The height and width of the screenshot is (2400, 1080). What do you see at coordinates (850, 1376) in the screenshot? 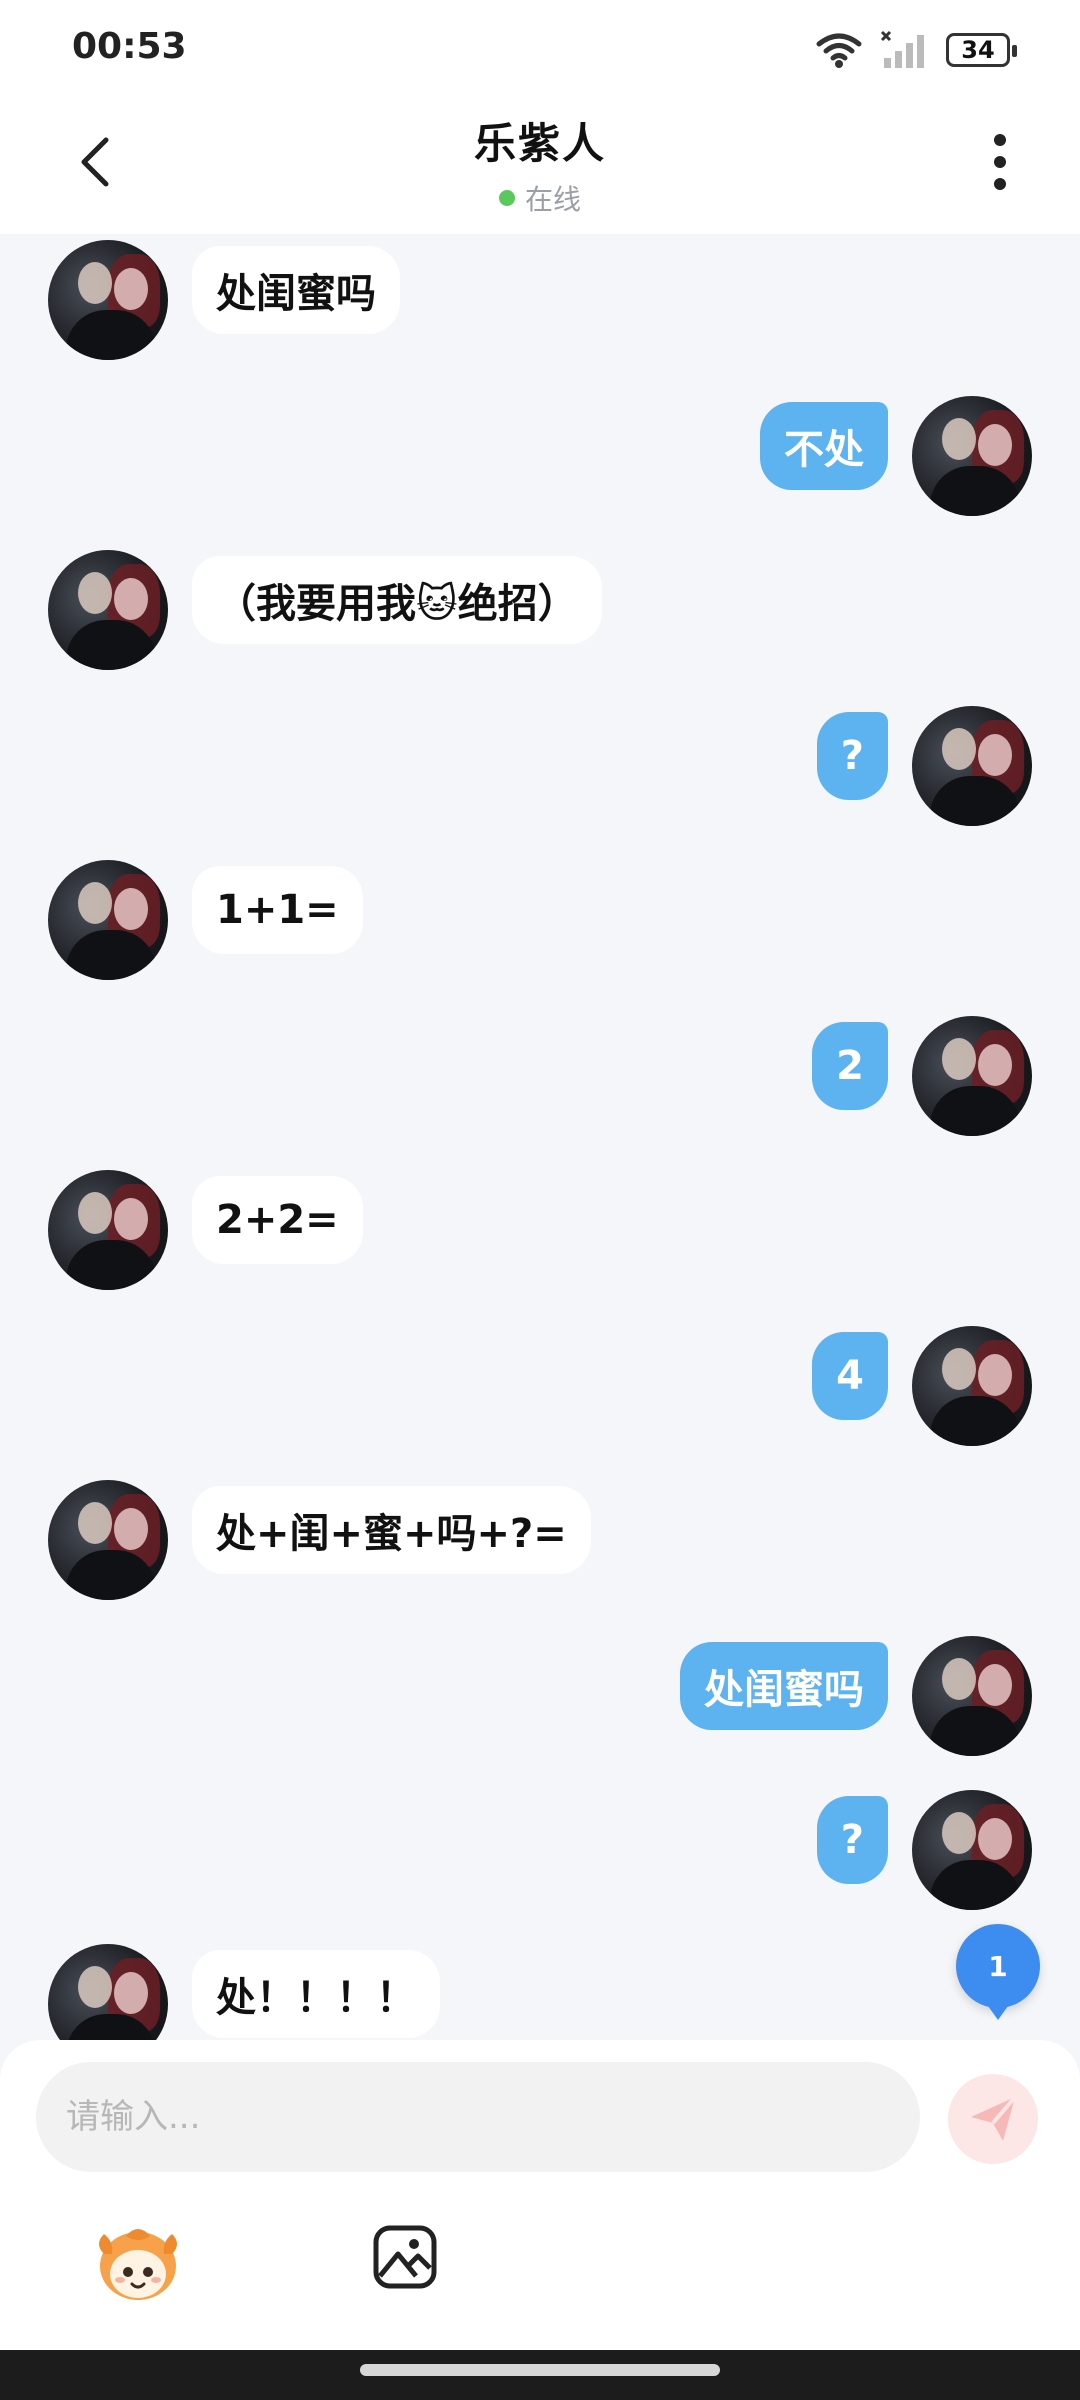
I see `message-bubble: 4` at bounding box center [850, 1376].